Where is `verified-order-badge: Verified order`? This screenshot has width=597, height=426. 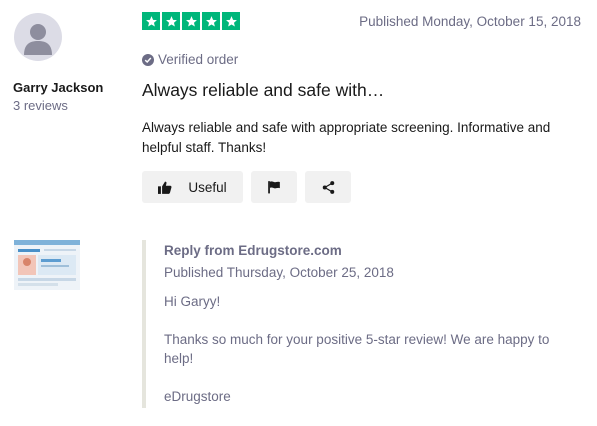 verified-order-badge: Verified order is located at coordinates (190, 59).